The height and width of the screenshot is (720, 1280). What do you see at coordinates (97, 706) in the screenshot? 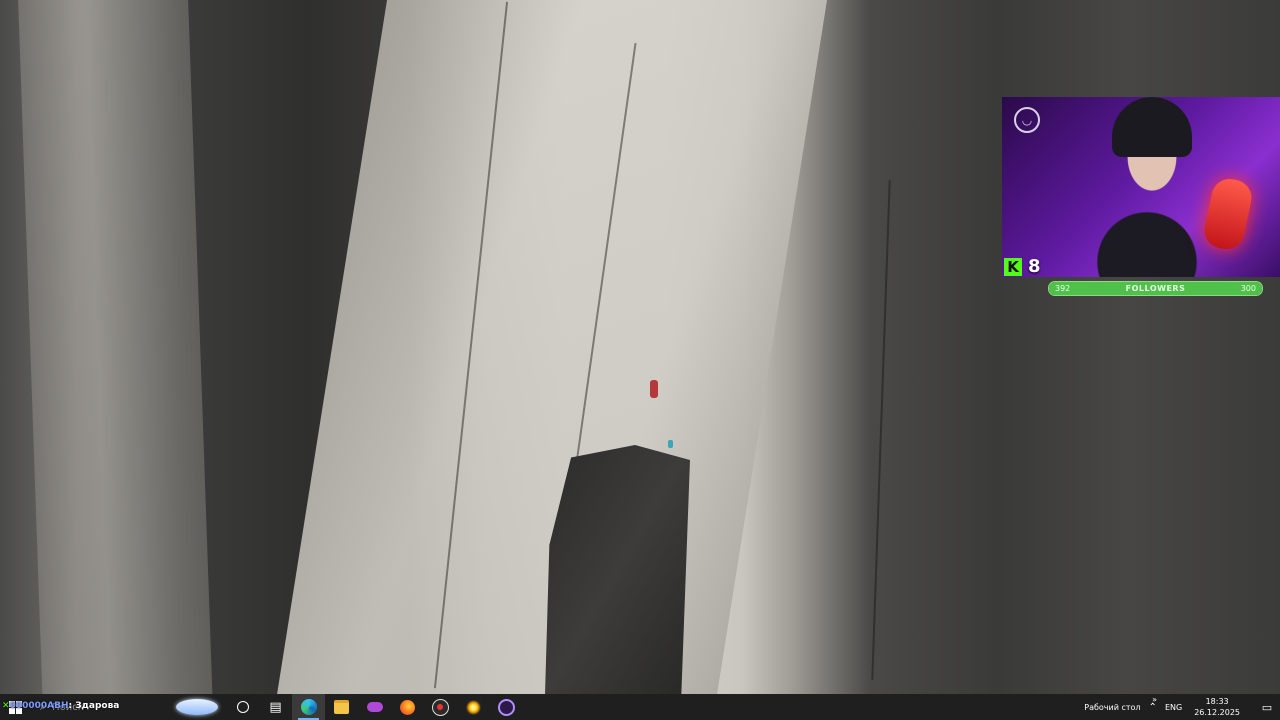
I see `ticker-message: Здарова` at bounding box center [97, 706].